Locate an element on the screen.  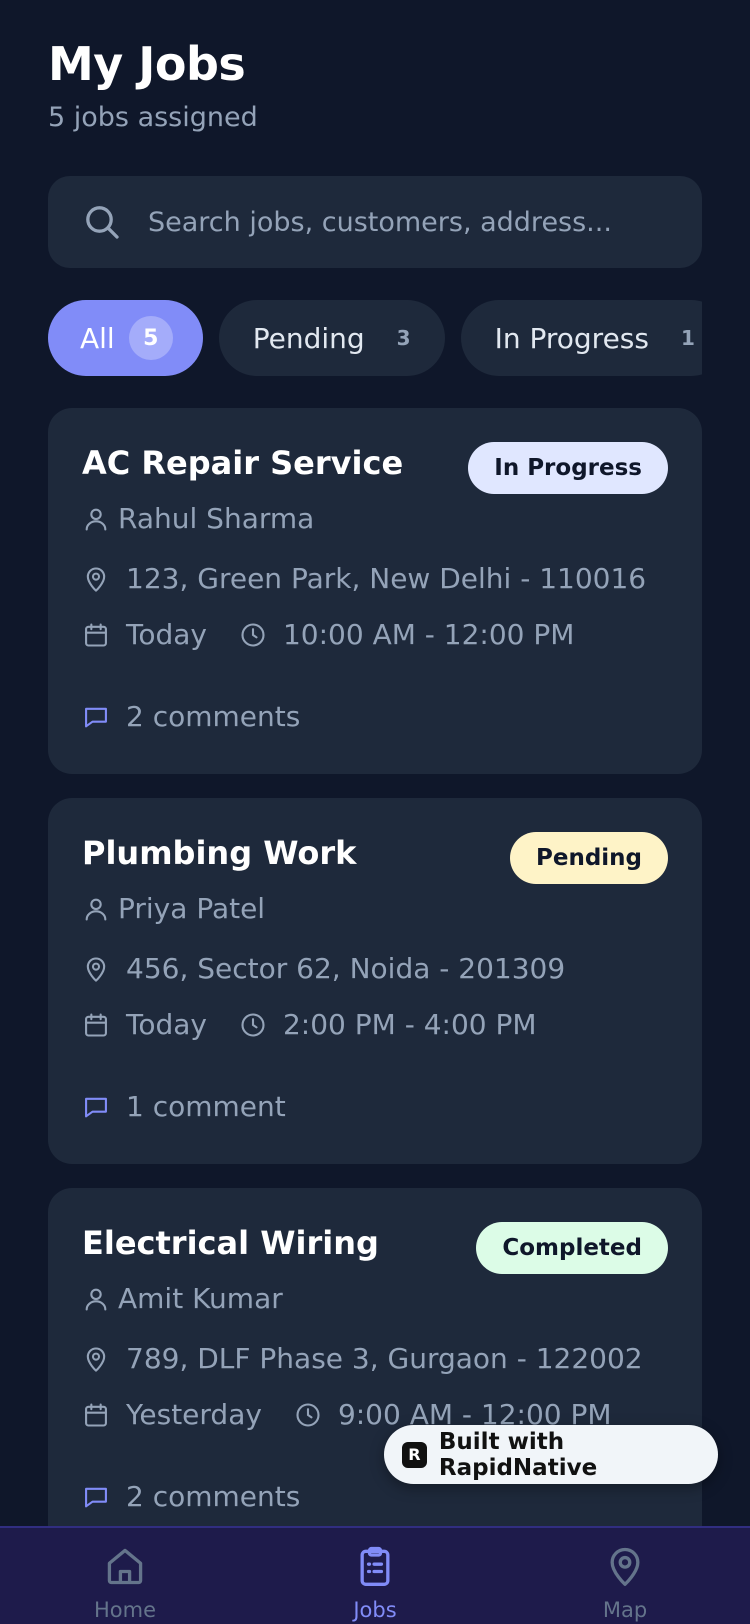
page-subtitle: 5 jobs assigned is located at coordinates (153, 117).